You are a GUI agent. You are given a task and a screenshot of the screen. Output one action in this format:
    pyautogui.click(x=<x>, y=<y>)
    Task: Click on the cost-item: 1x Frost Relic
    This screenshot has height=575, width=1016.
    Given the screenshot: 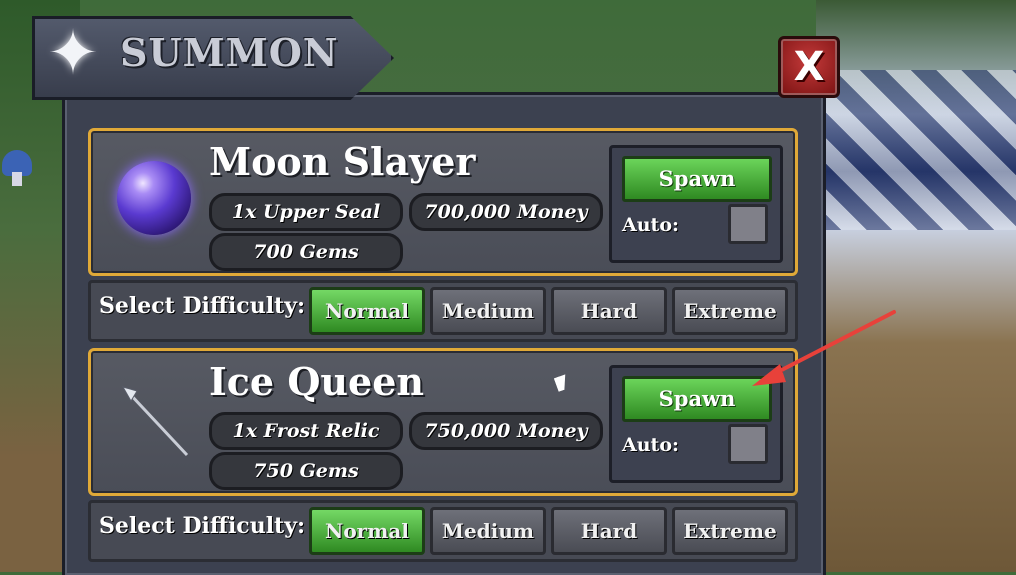 What is the action you would take?
    pyautogui.click(x=306, y=431)
    